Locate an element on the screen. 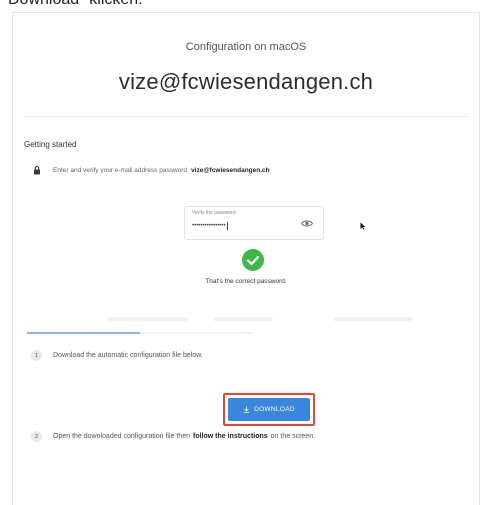 The image size is (490, 505). account-email-heading: vize@fcwiesendangen.ch is located at coordinates (246, 81).